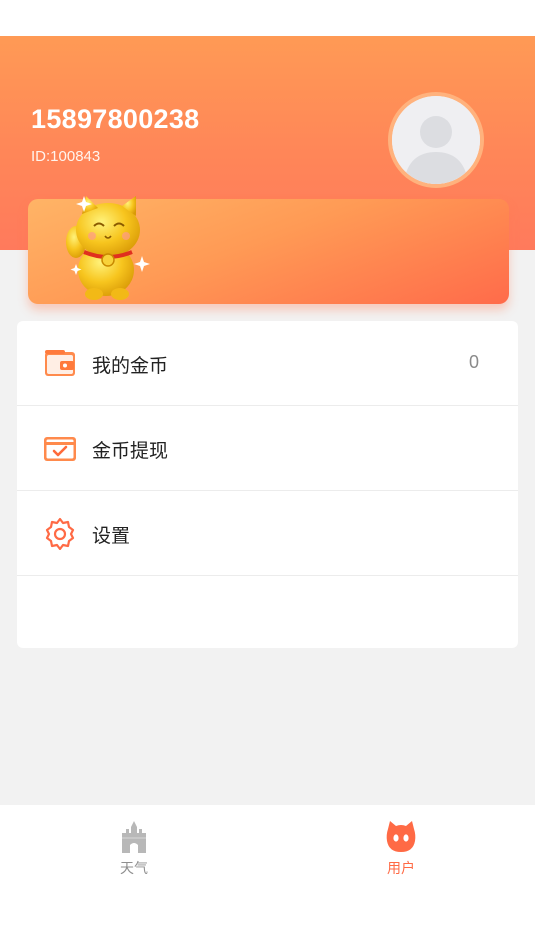 This screenshot has width=535, height=951. What do you see at coordinates (267, 448) in the screenshot?
I see `menu-item-withdraw: 金币提现` at bounding box center [267, 448].